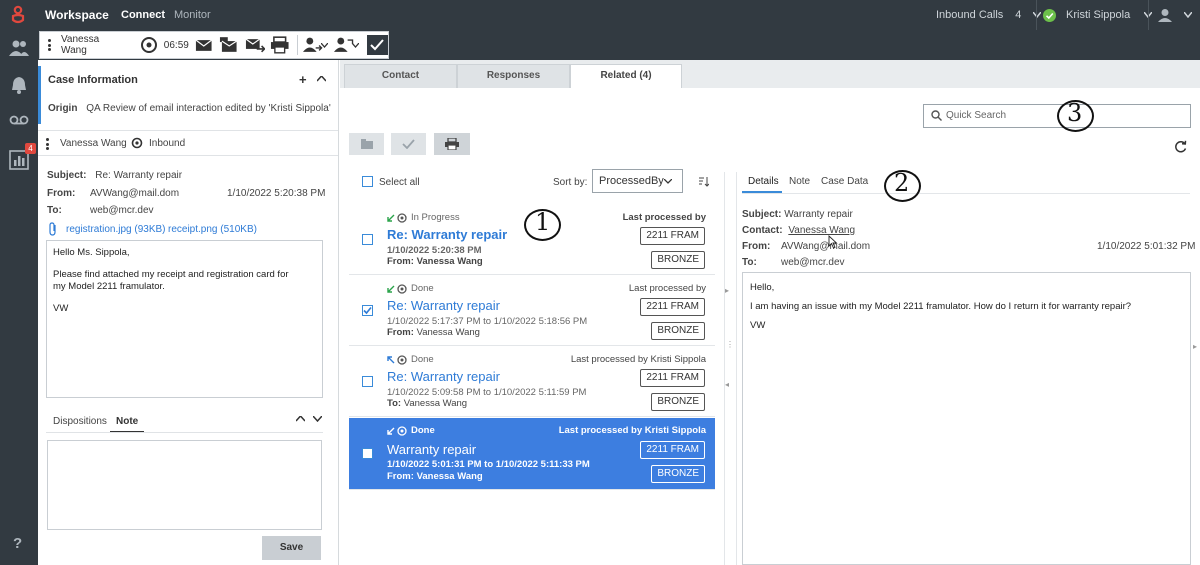 Image resolution: width=1200 pixels, height=565 pixels. Describe the element at coordinates (19, 48) in the screenshot. I see `contacts-icon` at that location.